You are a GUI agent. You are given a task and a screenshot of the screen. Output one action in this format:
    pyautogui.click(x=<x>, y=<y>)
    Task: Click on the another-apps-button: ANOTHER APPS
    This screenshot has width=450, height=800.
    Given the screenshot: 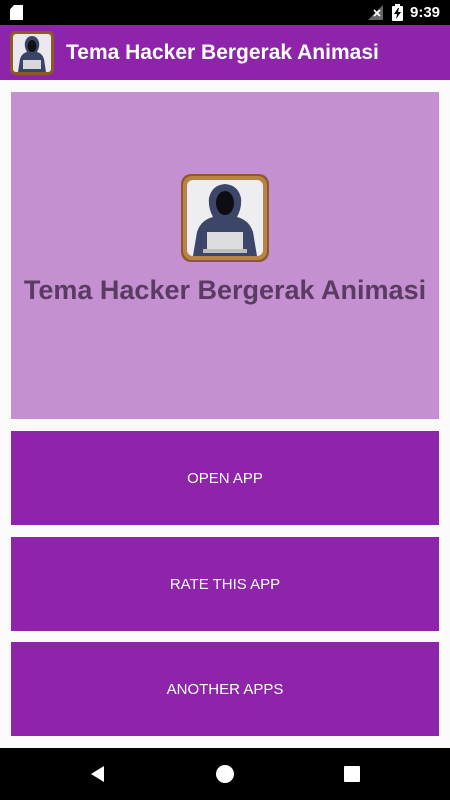 What is the action you would take?
    pyautogui.click(x=225, y=689)
    